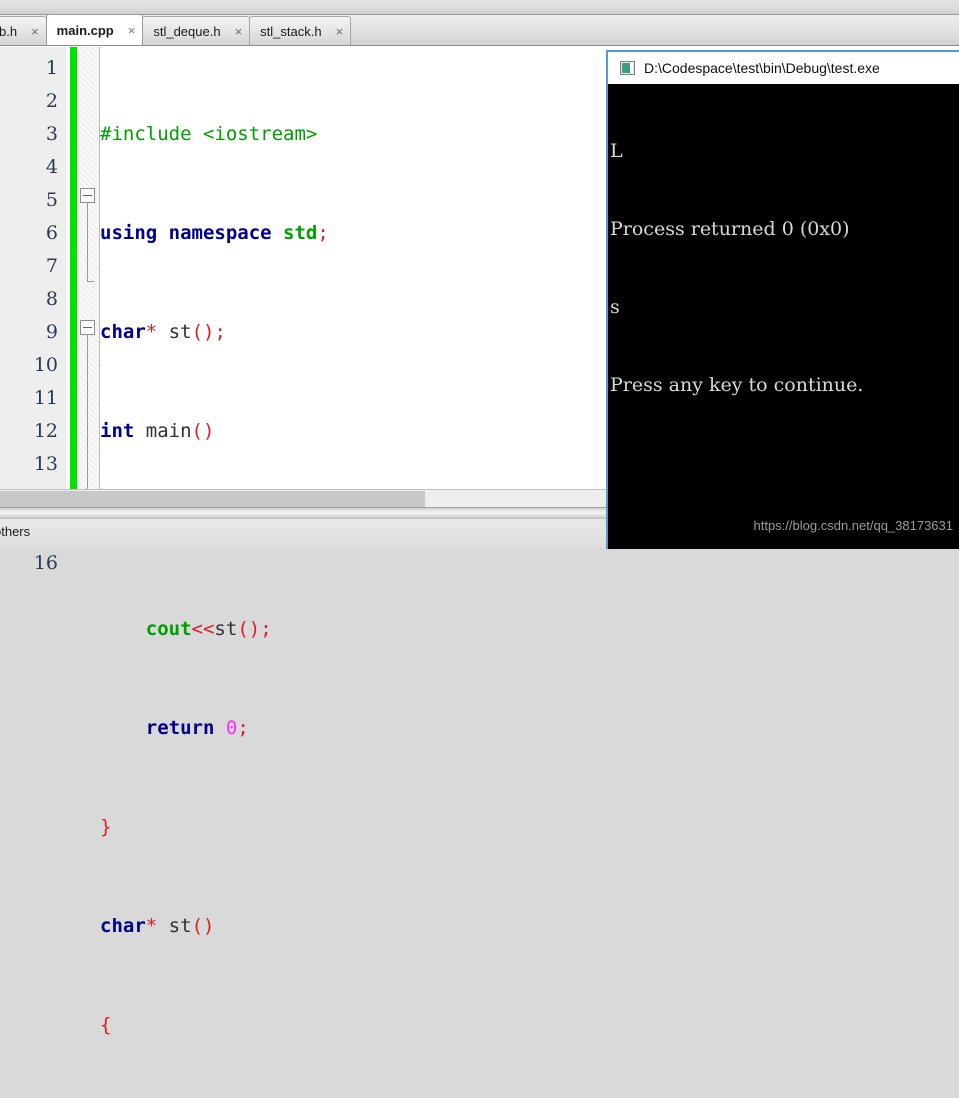 The width and height of the screenshot is (959, 1098). Describe the element at coordinates (51, 134) in the screenshot. I see `line-number: 3` at that location.